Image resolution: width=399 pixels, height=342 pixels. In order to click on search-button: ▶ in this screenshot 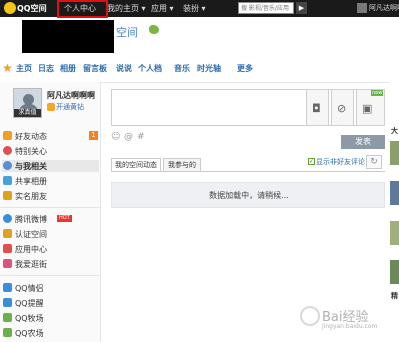, I will do `click(301, 8)`.